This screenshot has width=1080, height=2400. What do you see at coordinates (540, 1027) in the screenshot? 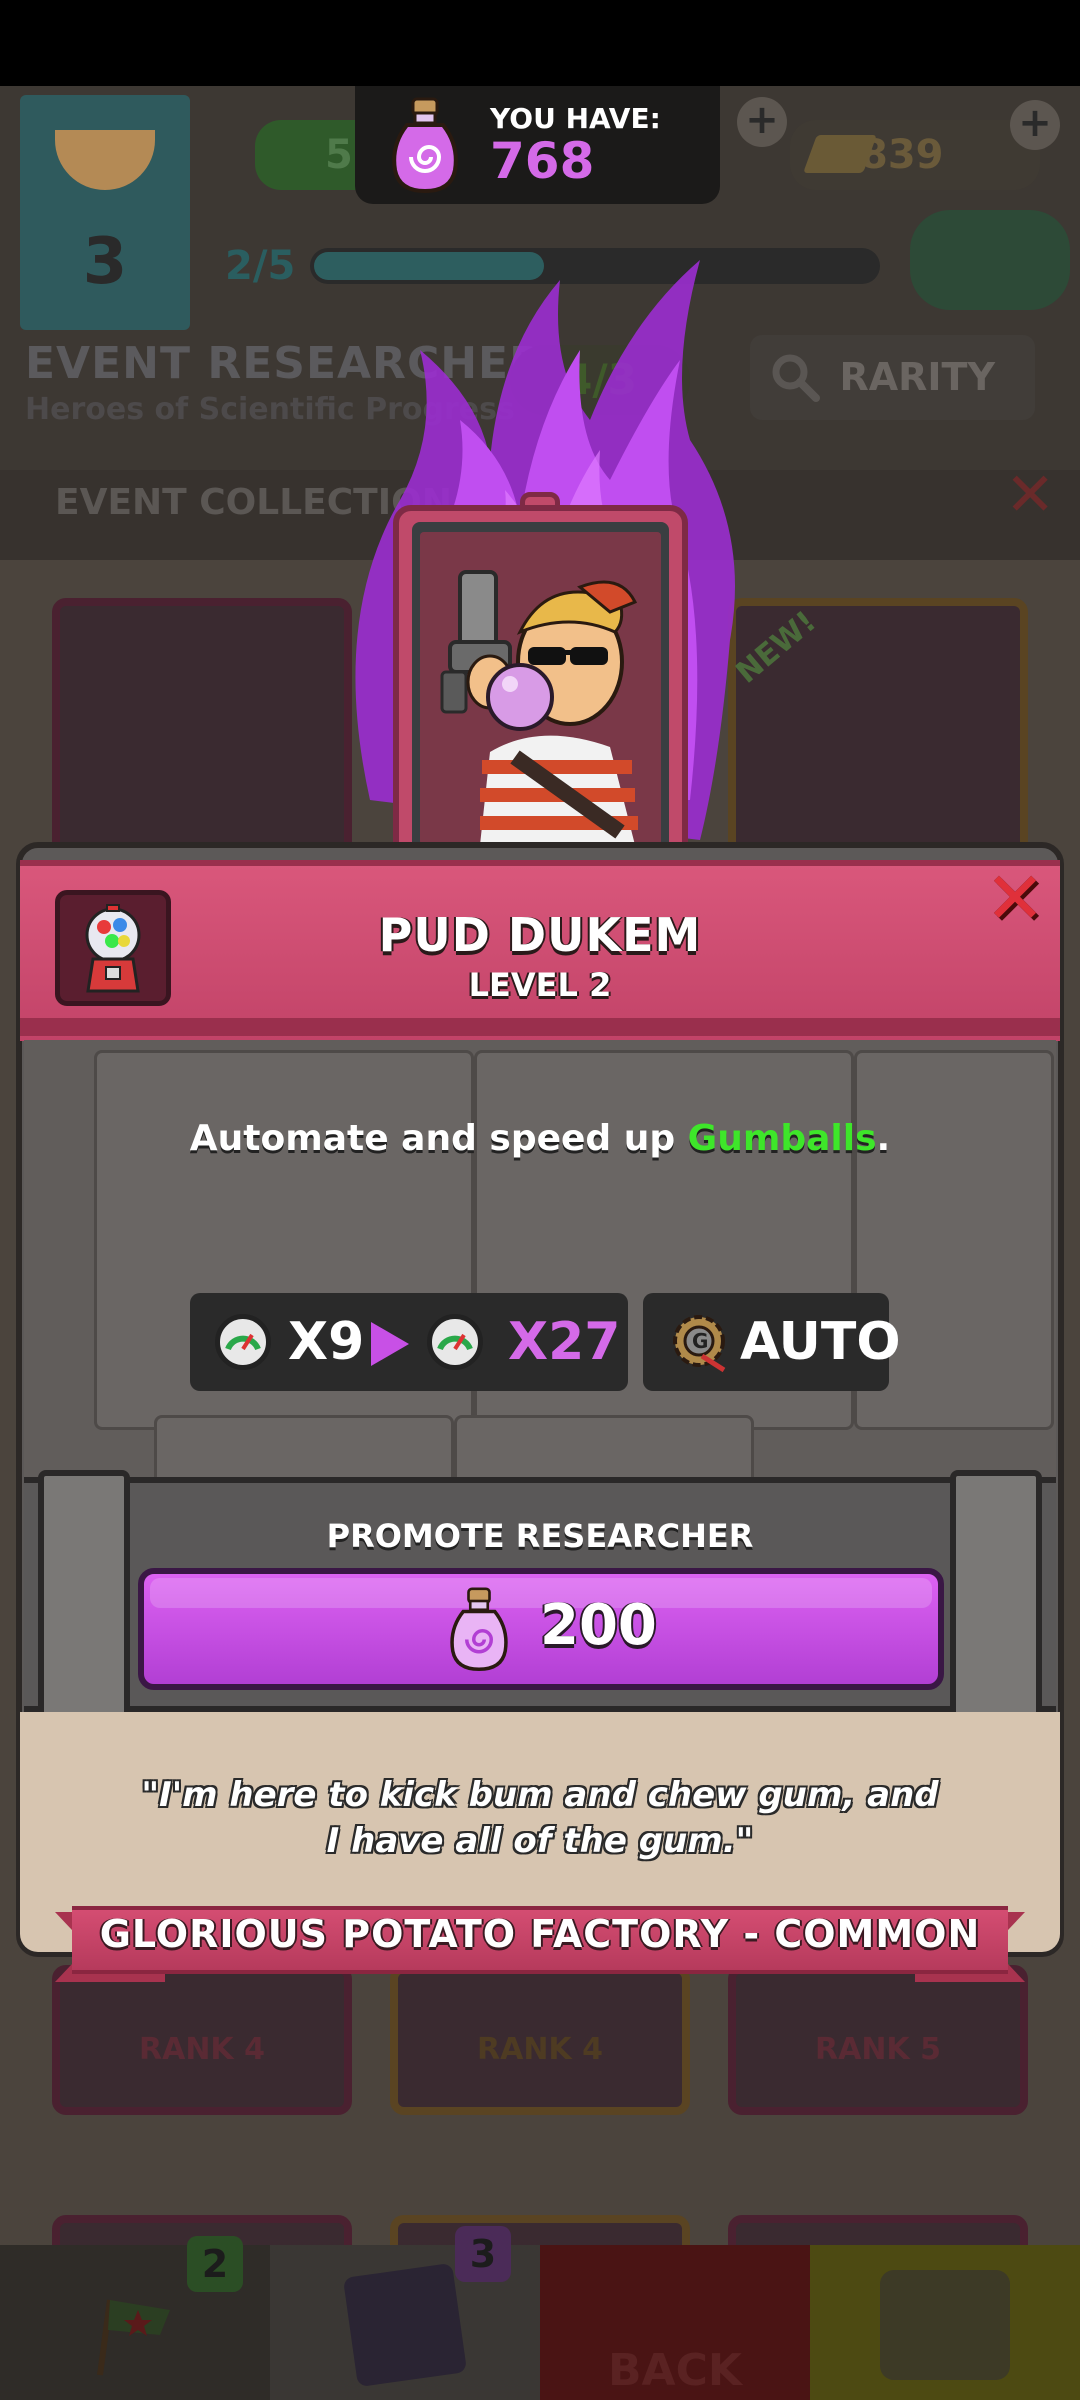
I see `modal-header-border` at bounding box center [540, 1027].